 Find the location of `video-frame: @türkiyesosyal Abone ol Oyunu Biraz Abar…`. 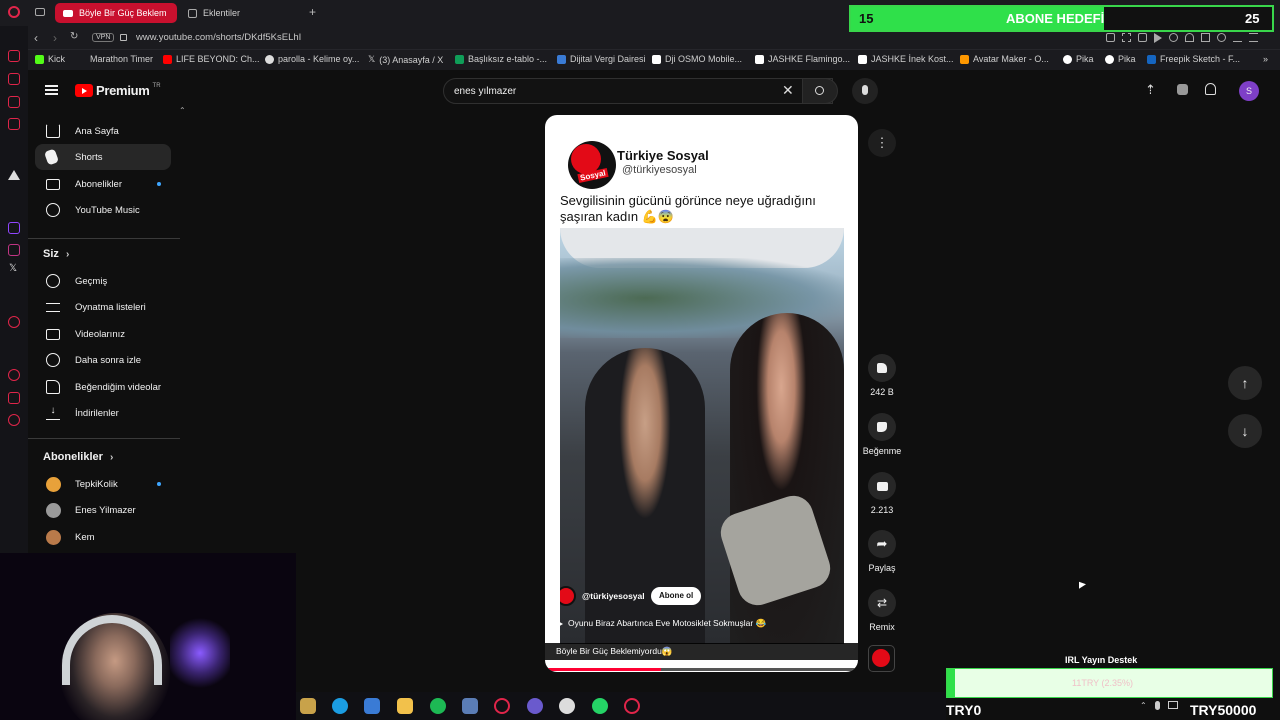

video-frame: @türkiyesosyal Abone ol Oyunu Biraz Abar… is located at coordinates (702, 436).